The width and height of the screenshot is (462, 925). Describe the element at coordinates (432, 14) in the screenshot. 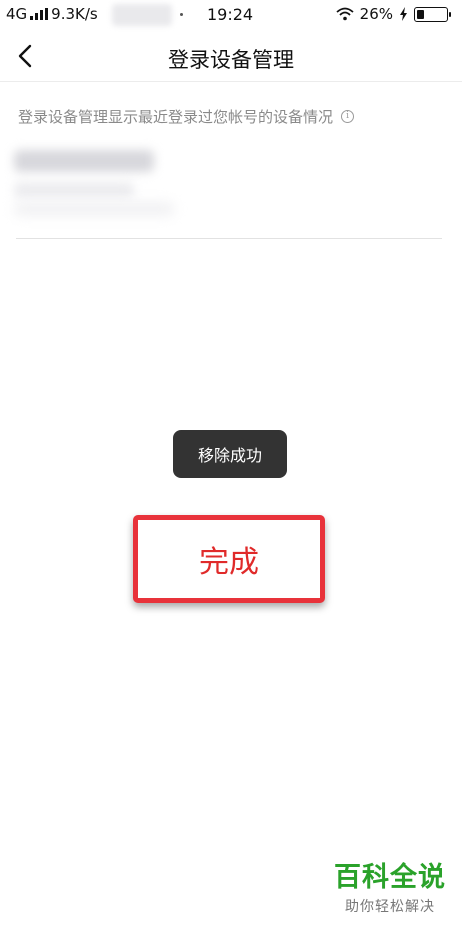

I see `battery-icon` at that location.